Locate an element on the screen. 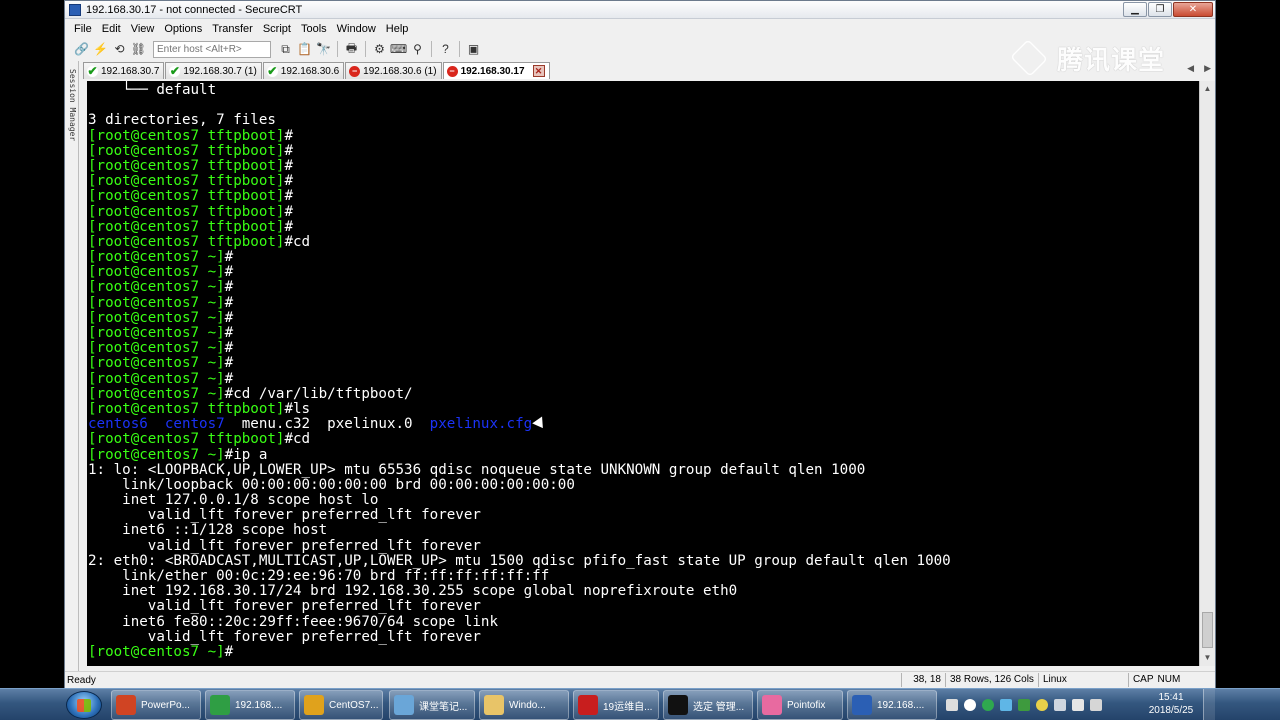  settings-icon: ⚙ is located at coordinates (379, 49).